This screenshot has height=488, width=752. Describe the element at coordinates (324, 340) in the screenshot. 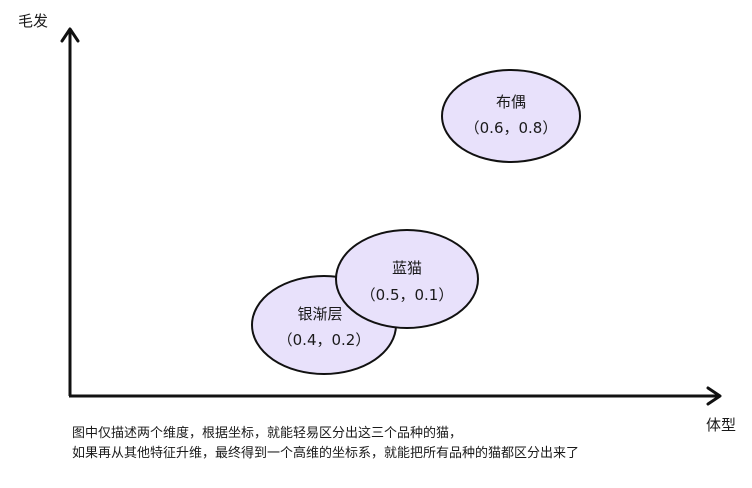

I see `node-yinjianceng-coord: （0.4，0.2）` at that location.